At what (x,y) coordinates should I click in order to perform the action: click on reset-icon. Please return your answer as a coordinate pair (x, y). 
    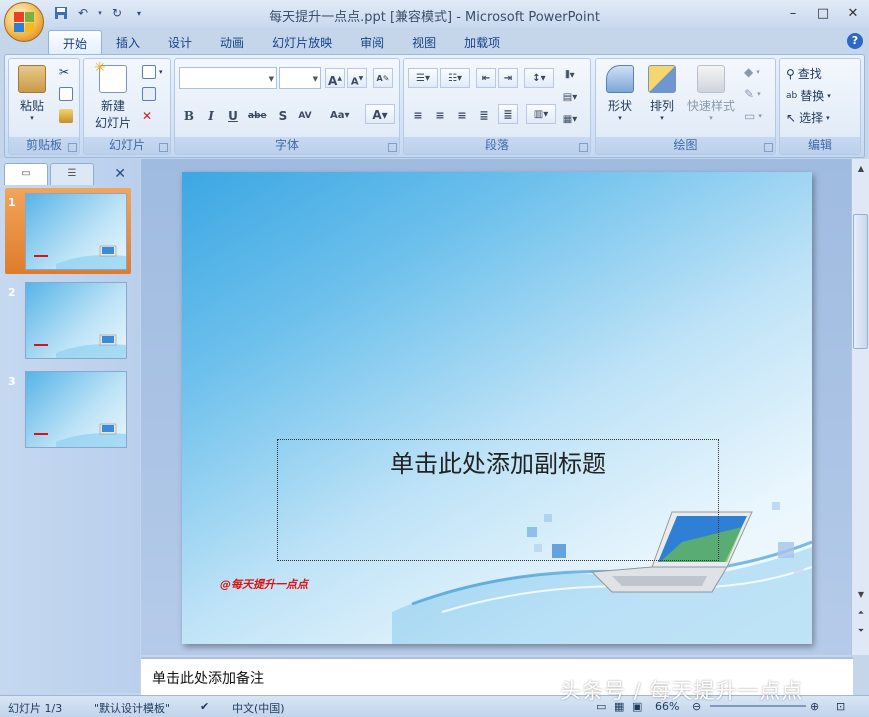
    Looking at the image, I should click on (149, 94).